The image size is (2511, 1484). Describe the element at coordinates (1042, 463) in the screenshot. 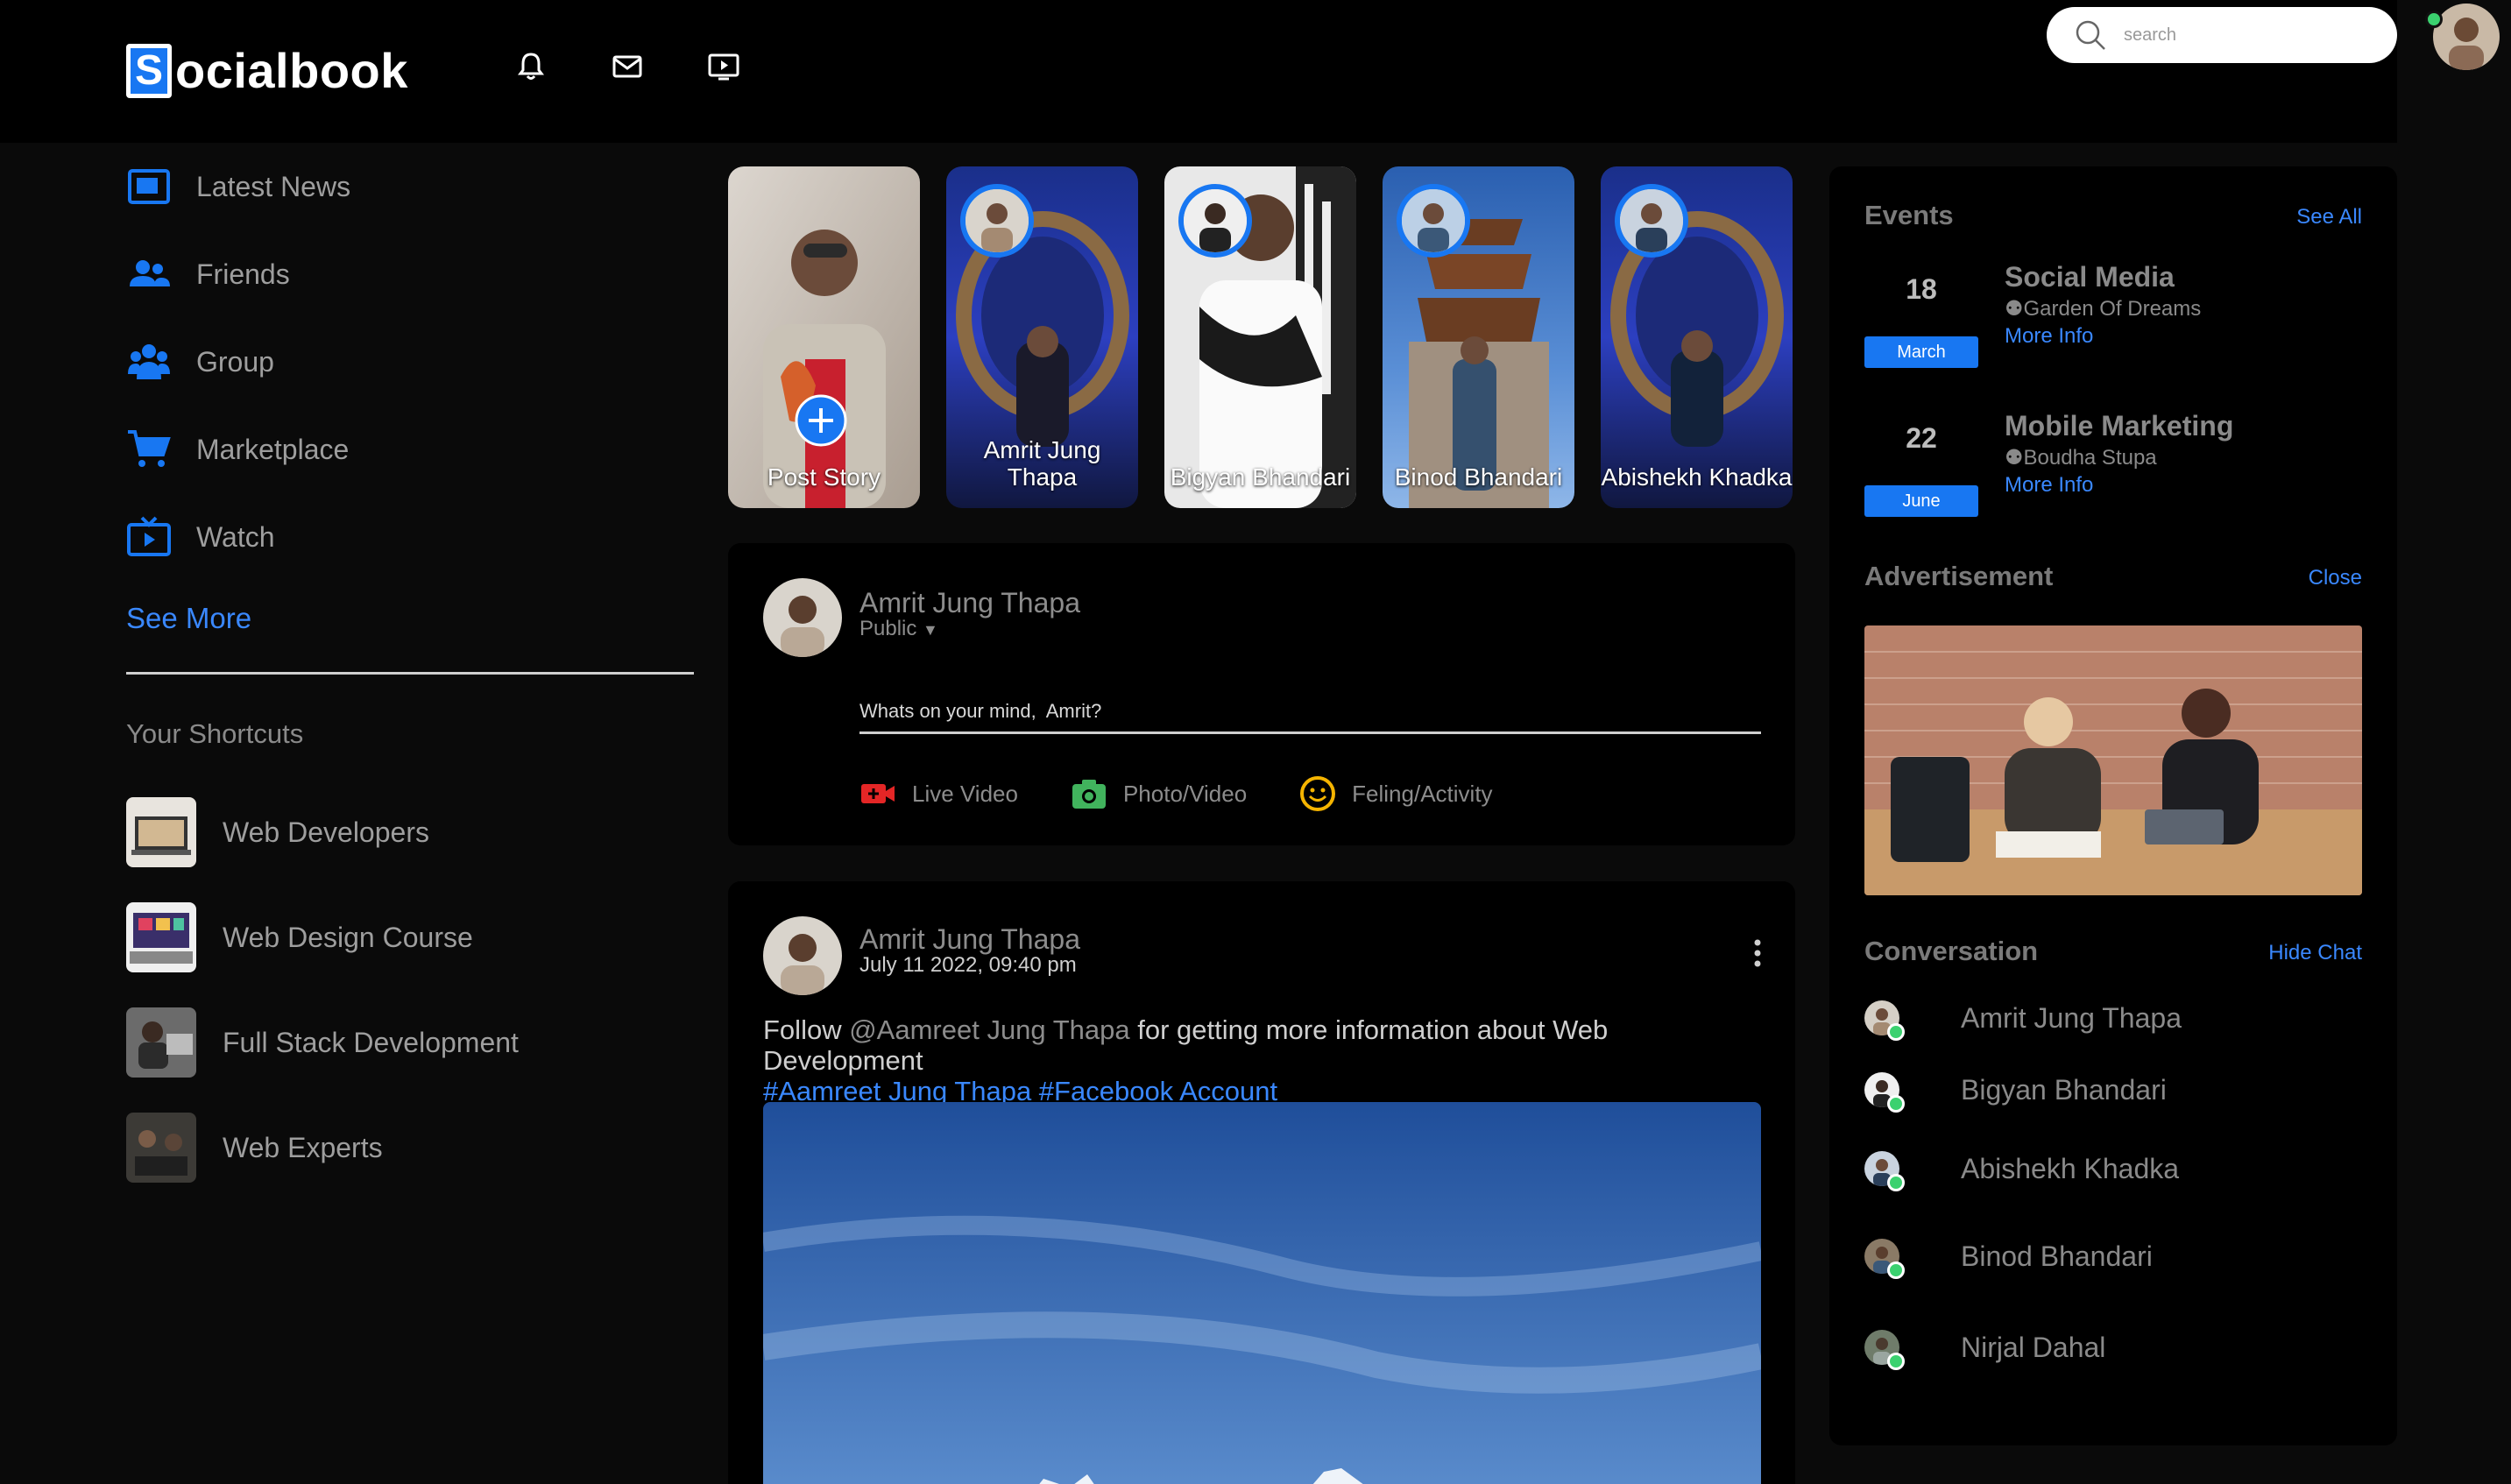

I see `story-name: Amrit Jung Thapa` at that location.